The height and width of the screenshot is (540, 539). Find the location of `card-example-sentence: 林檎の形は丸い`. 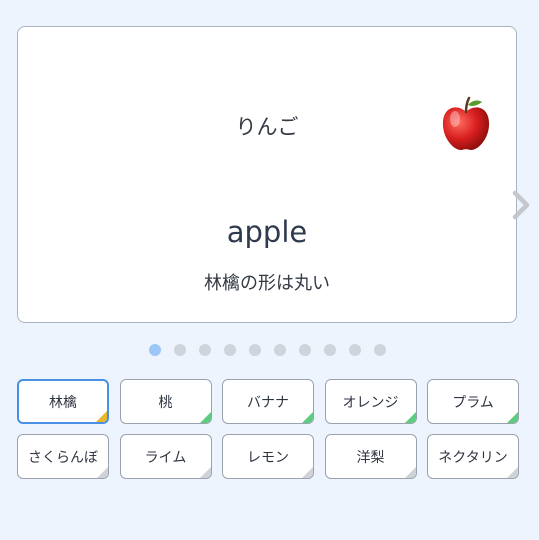

card-example-sentence: 林檎の形は丸い is located at coordinates (267, 283).